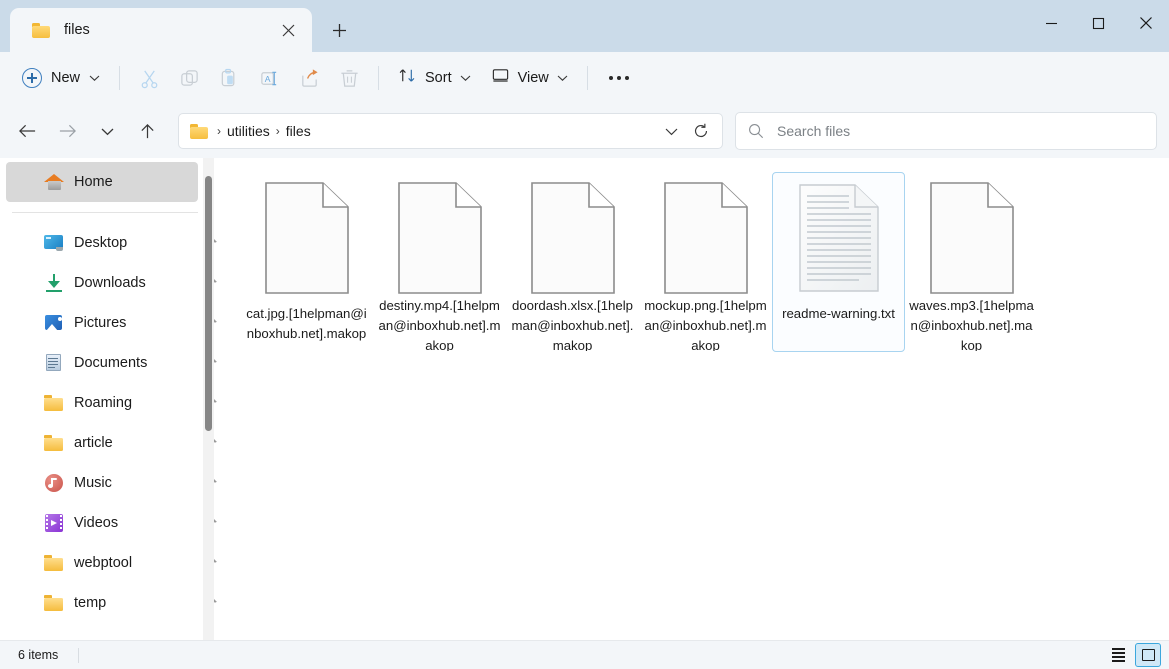  I want to click on rename-button: A, so click(269, 78).